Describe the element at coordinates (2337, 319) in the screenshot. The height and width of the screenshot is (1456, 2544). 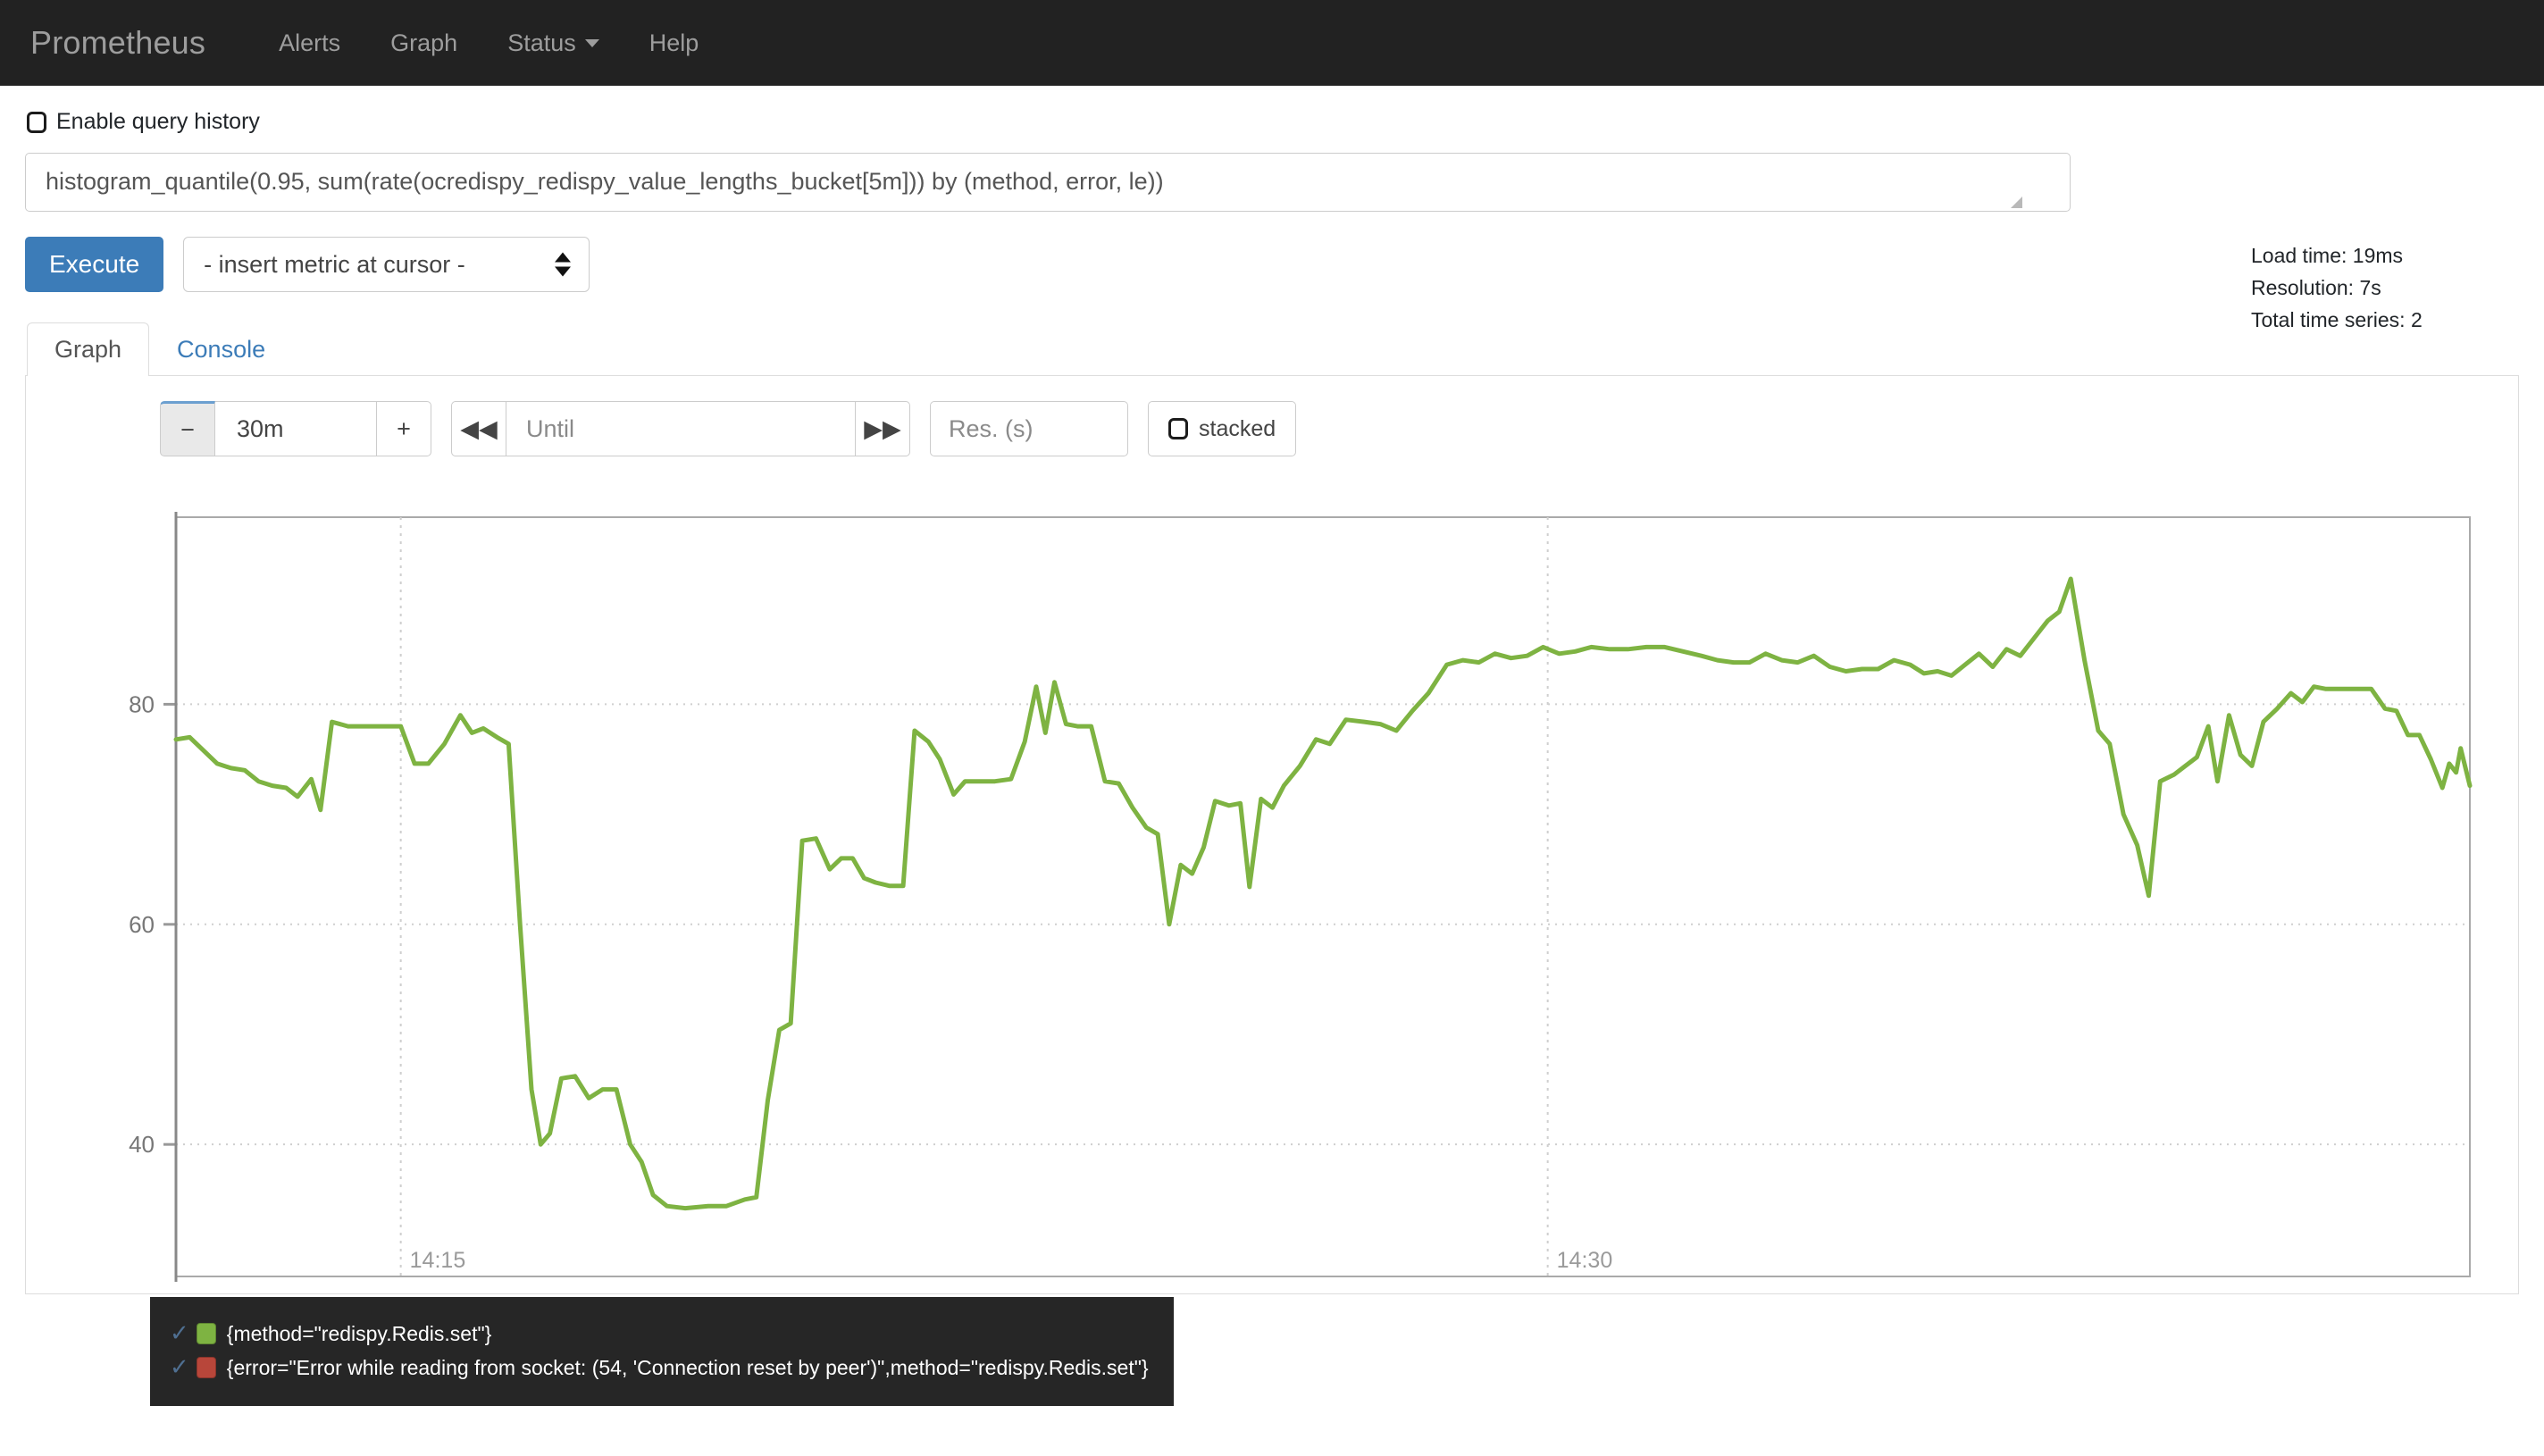
I see `total-series-text: Total time series: 2` at that location.